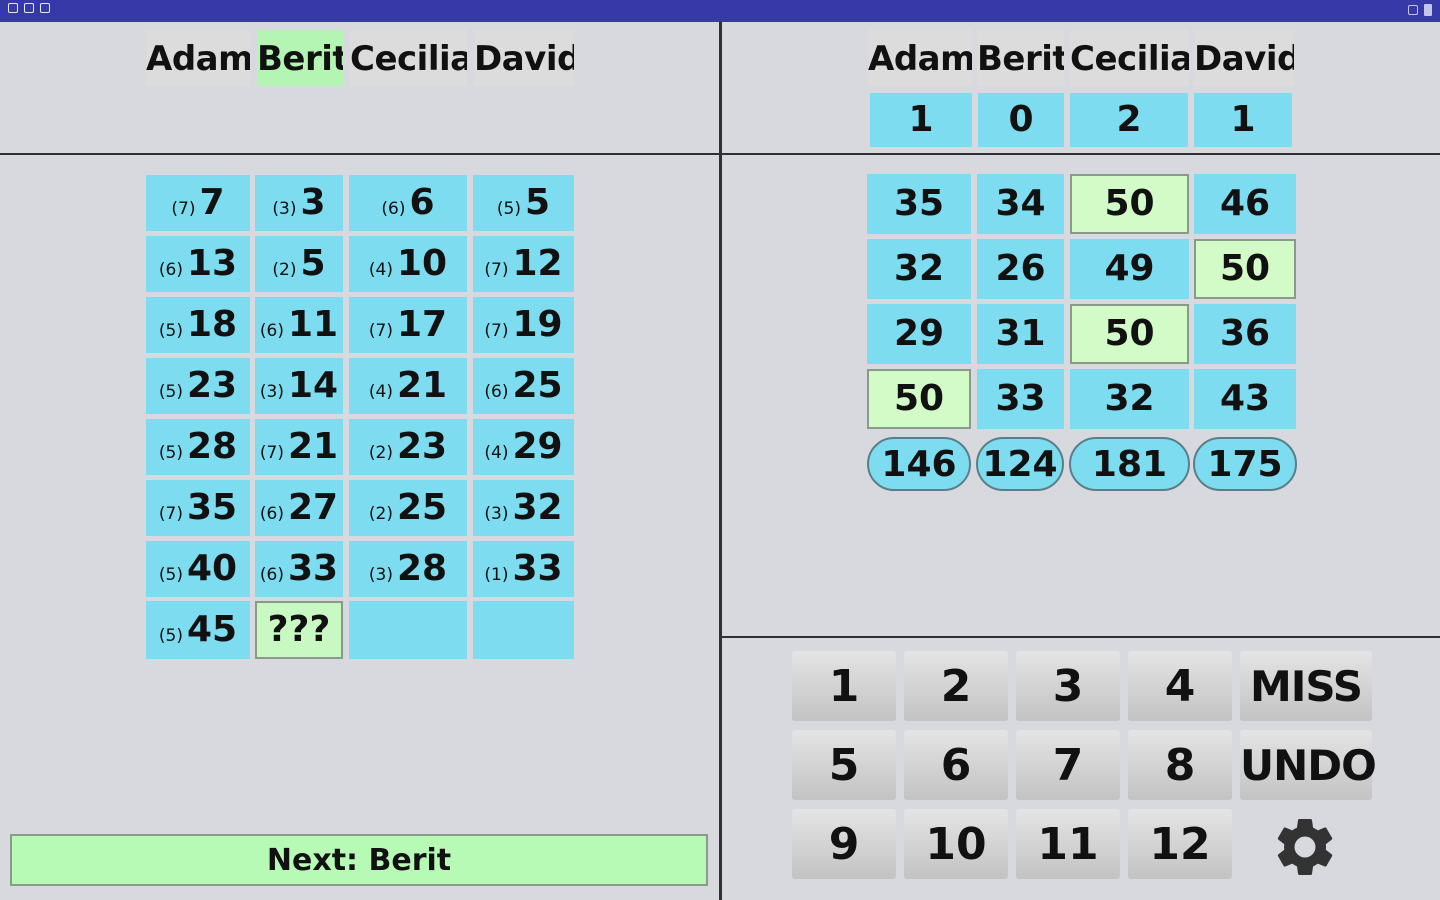 This screenshot has height=900, width=1440. What do you see at coordinates (1244, 58) in the screenshot?
I see `score-player-name-david: David` at bounding box center [1244, 58].